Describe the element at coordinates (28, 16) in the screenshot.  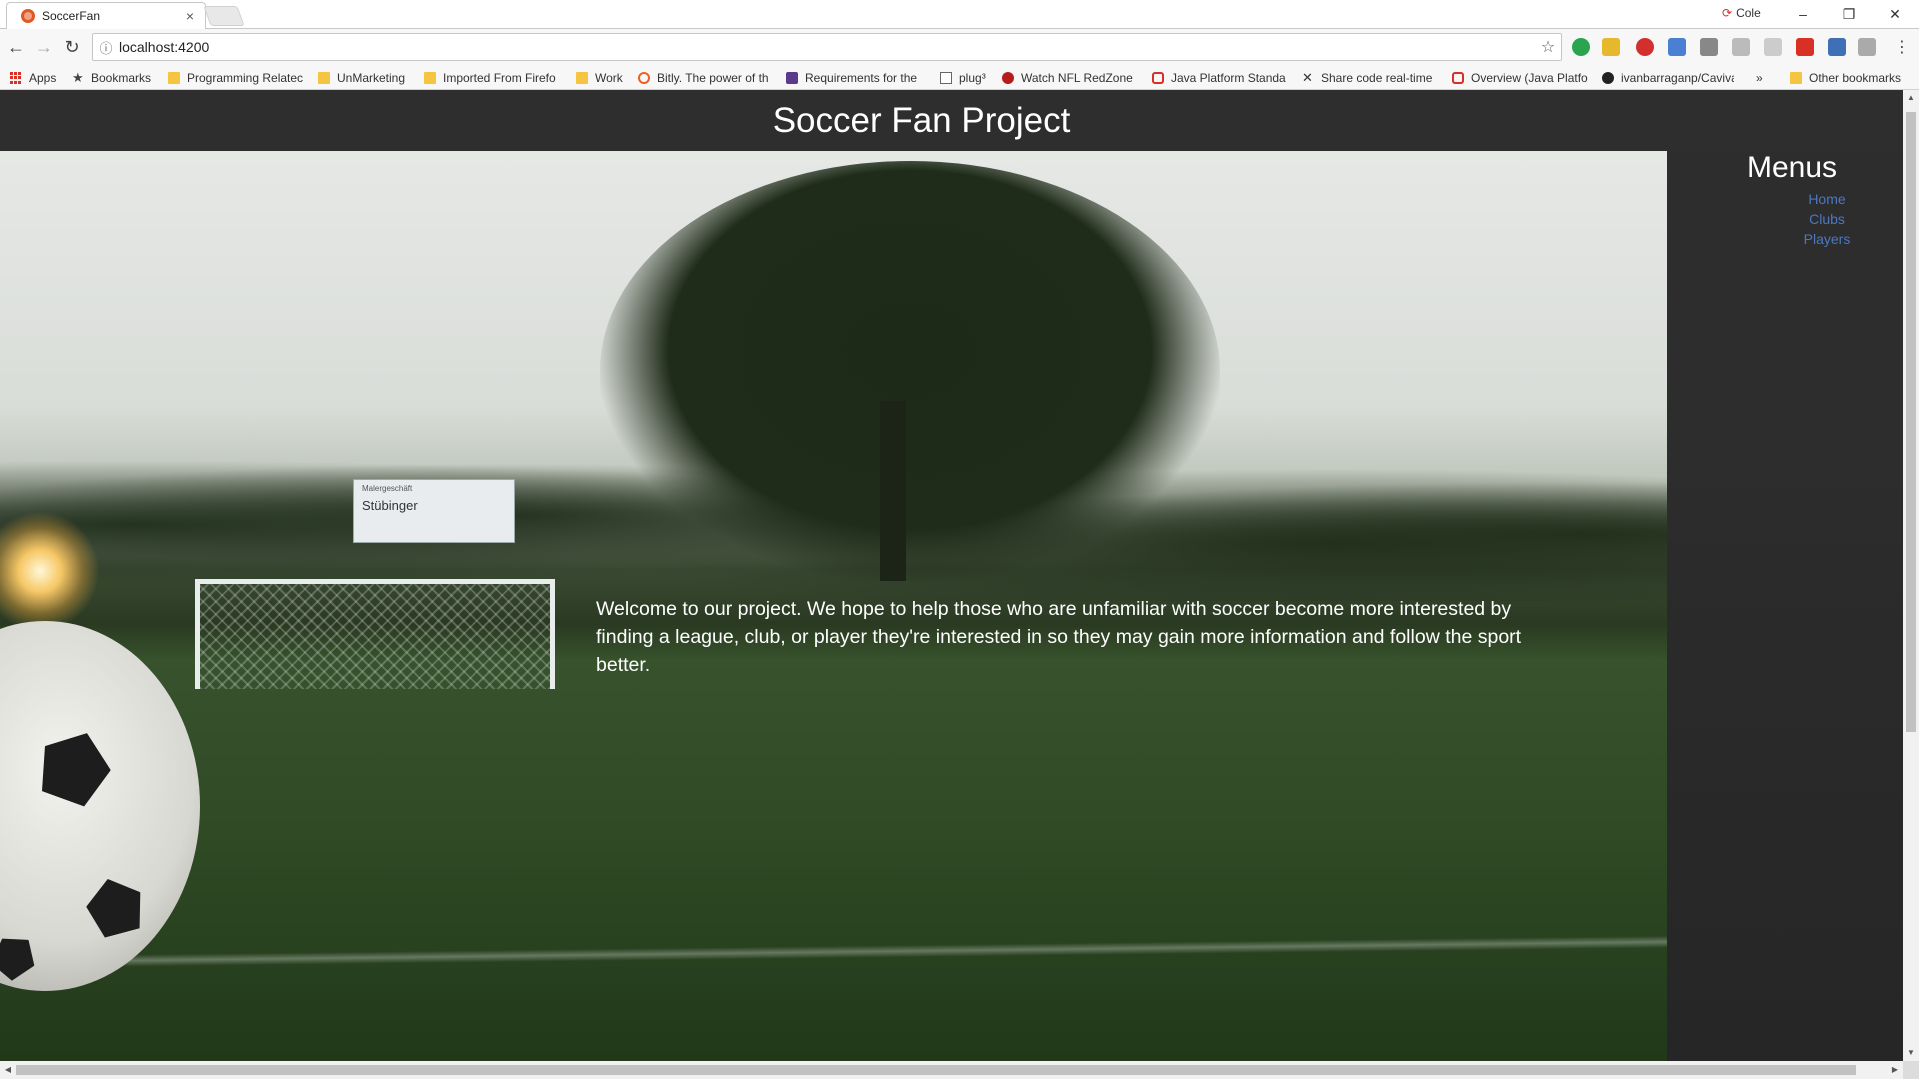
I see `soccerfan-favicon-icon` at that location.